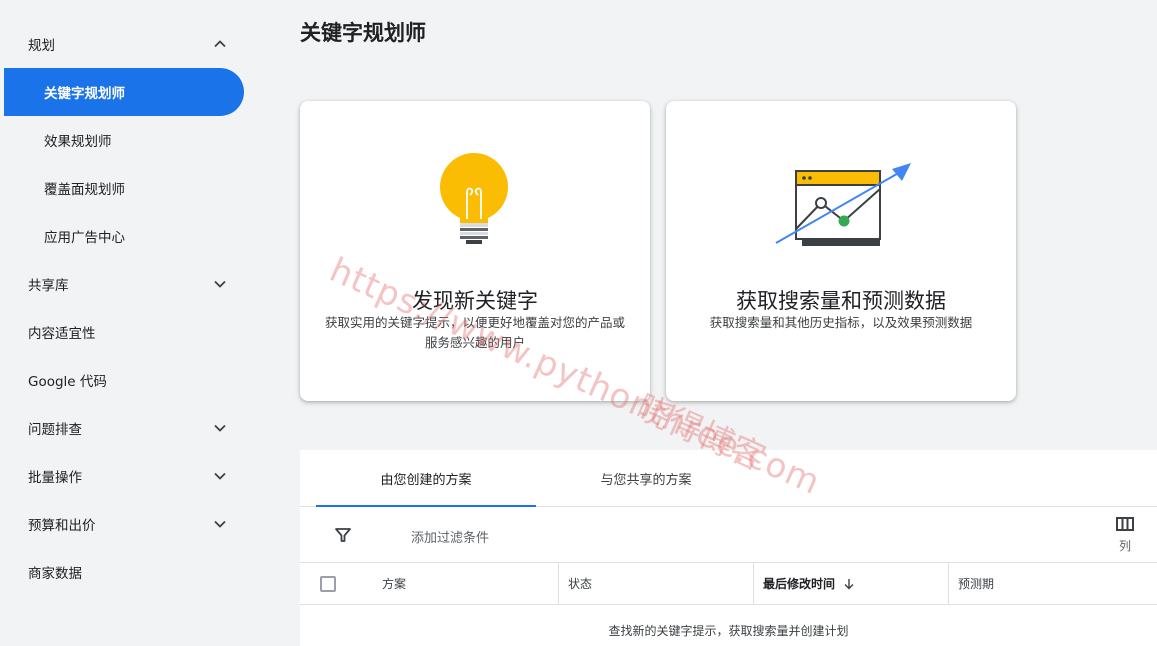 Image resolution: width=1157 pixels, height=646 pixels. What do you see at coordinates (799, 584) in the screenshot?
I see `column-header-label: 最后修改时间` at bounding box center [799, 584].